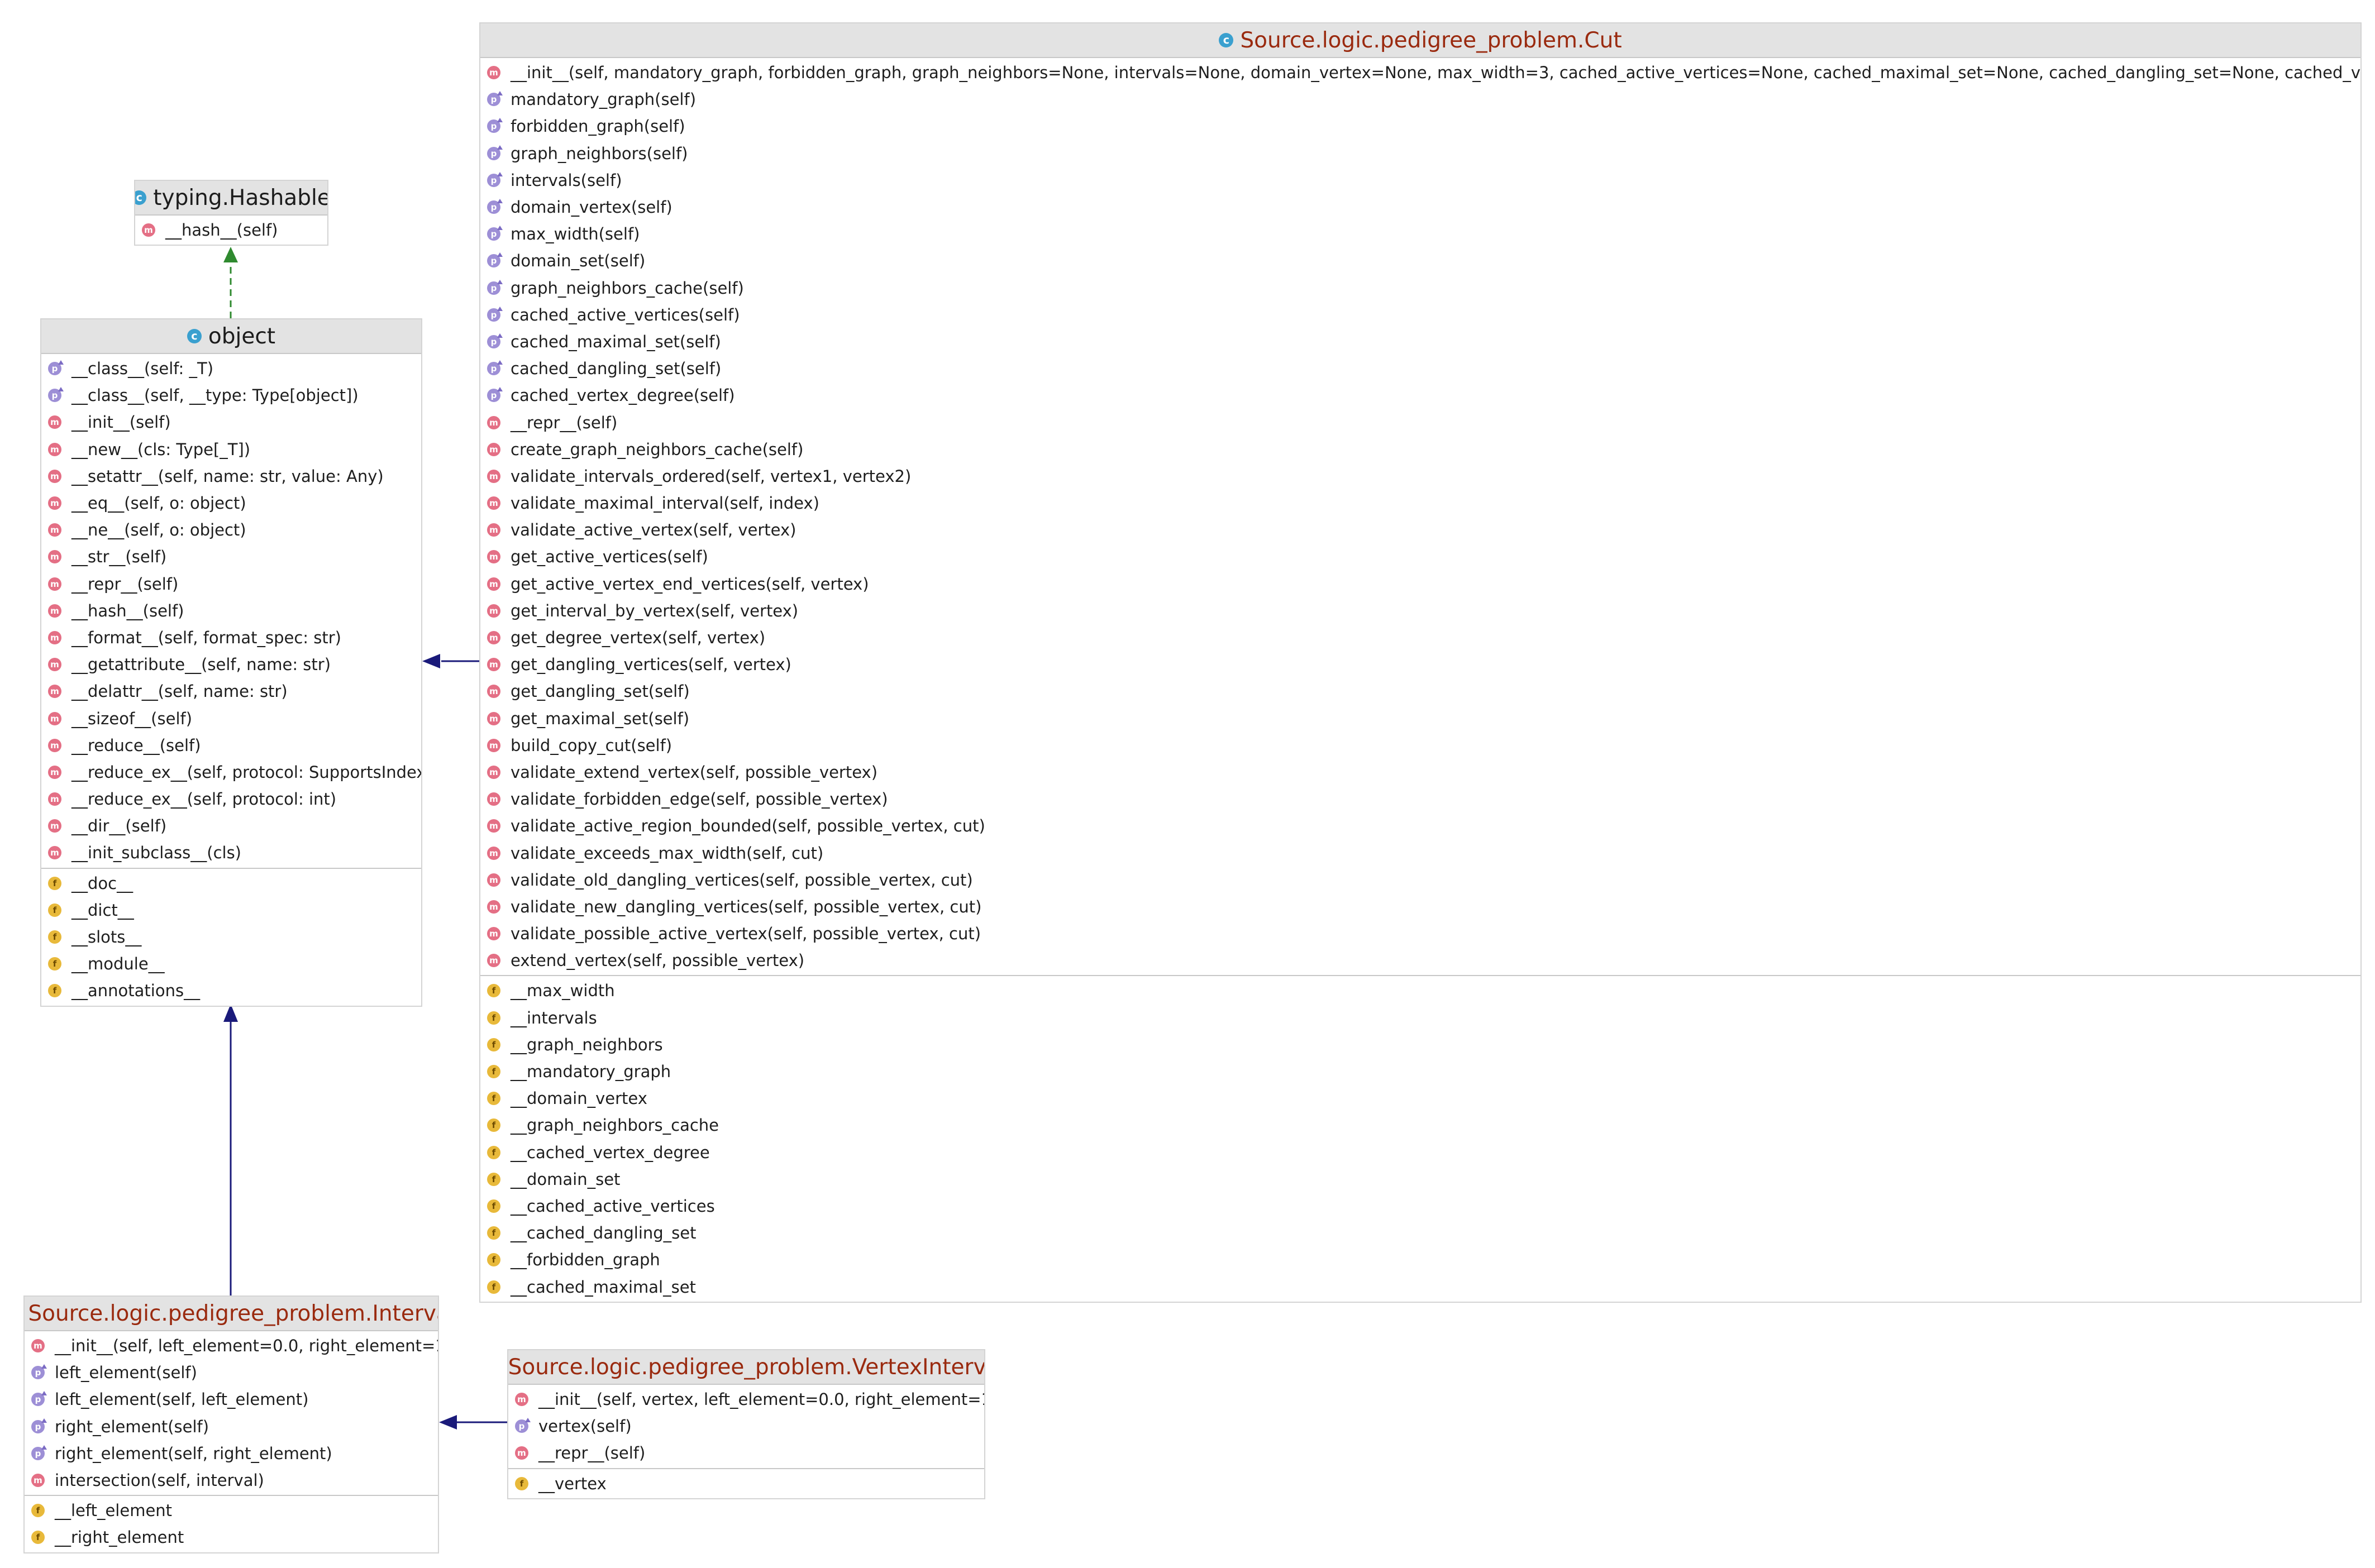 The height and width of the screenshot is (1568, 2375). Describe the element at coordinates (1420, 1152) in the screenshot. I see `field-row: f __cached_vertex_degree` at that location.